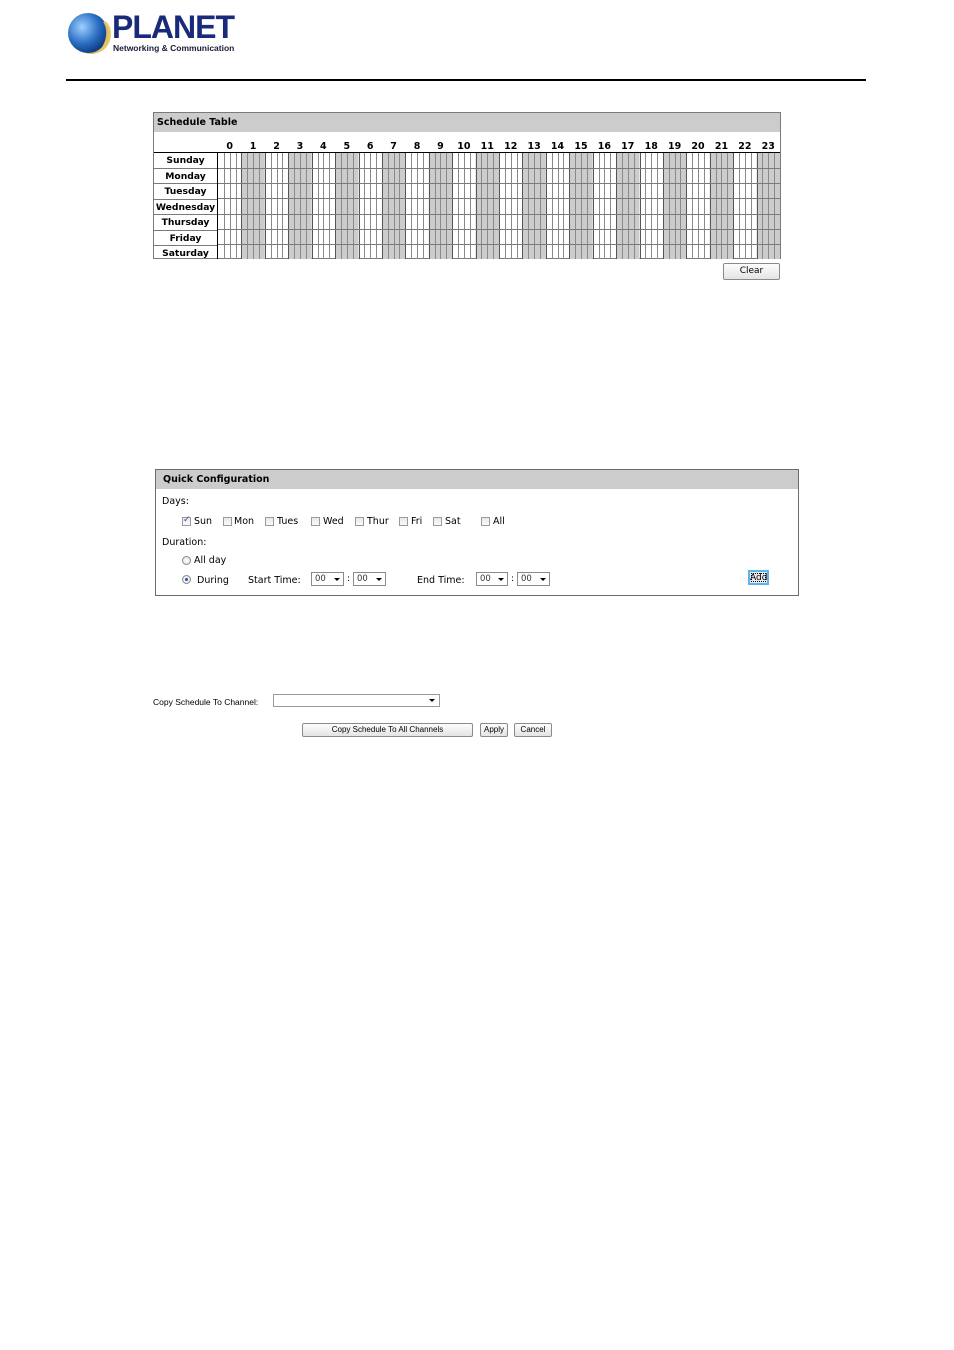 Image resolution: width=954 pixels, height=1350 pixels. What do you see at coordinates (378, 521) in the screenshot?
I see `day-checkbox-label: Thur` at bounding box center [378, 521].